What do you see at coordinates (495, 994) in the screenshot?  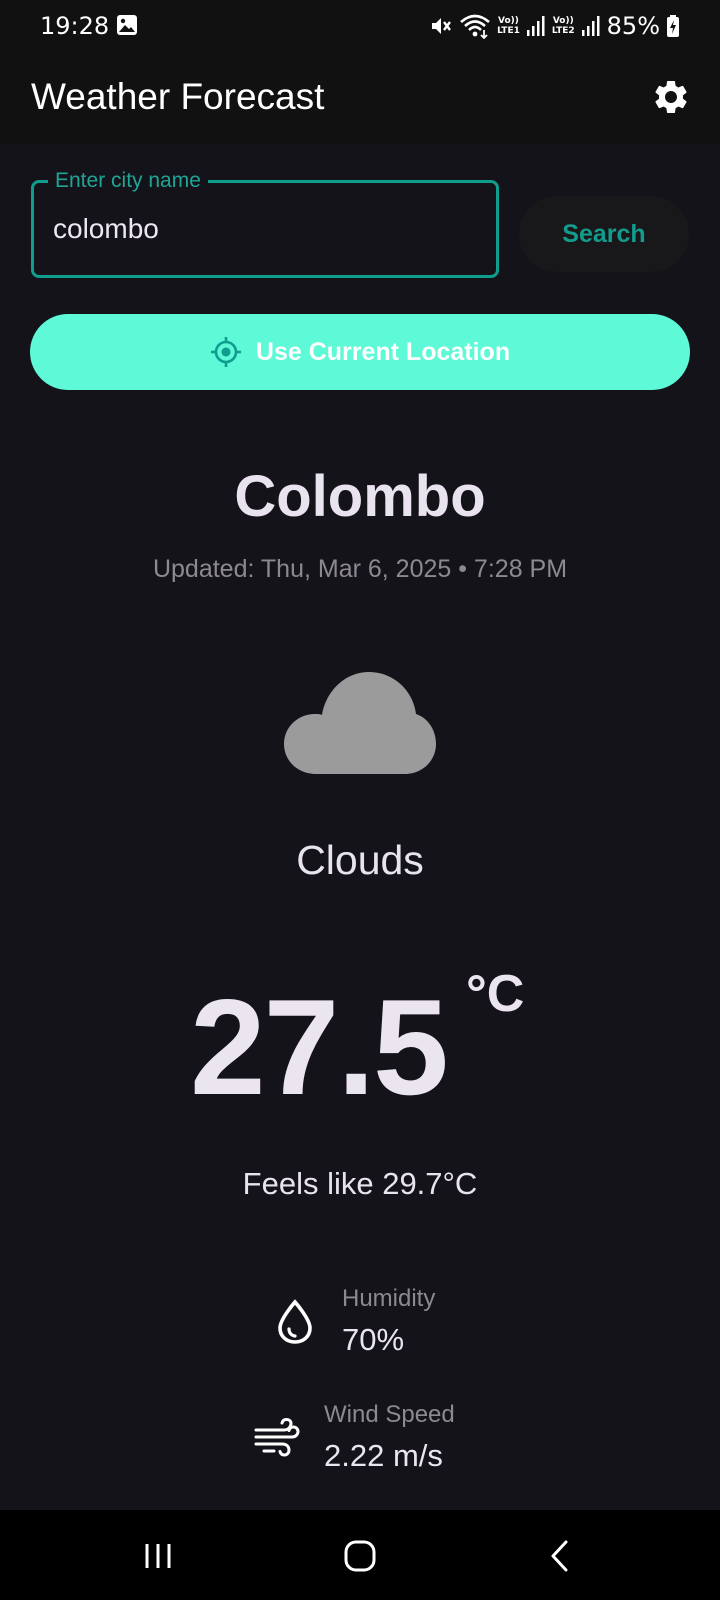 I see `temperature-unit: °C` at bounding box center [495, 994].